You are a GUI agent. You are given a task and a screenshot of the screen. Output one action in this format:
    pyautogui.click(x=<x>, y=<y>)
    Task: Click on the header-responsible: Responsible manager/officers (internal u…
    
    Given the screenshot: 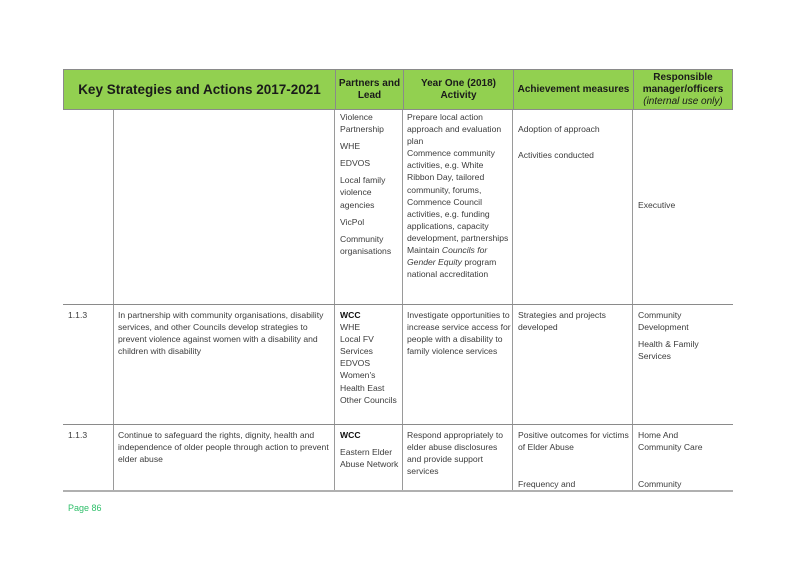 What is the action you would take?
    pyautogui.click(x=683, y=89)
    